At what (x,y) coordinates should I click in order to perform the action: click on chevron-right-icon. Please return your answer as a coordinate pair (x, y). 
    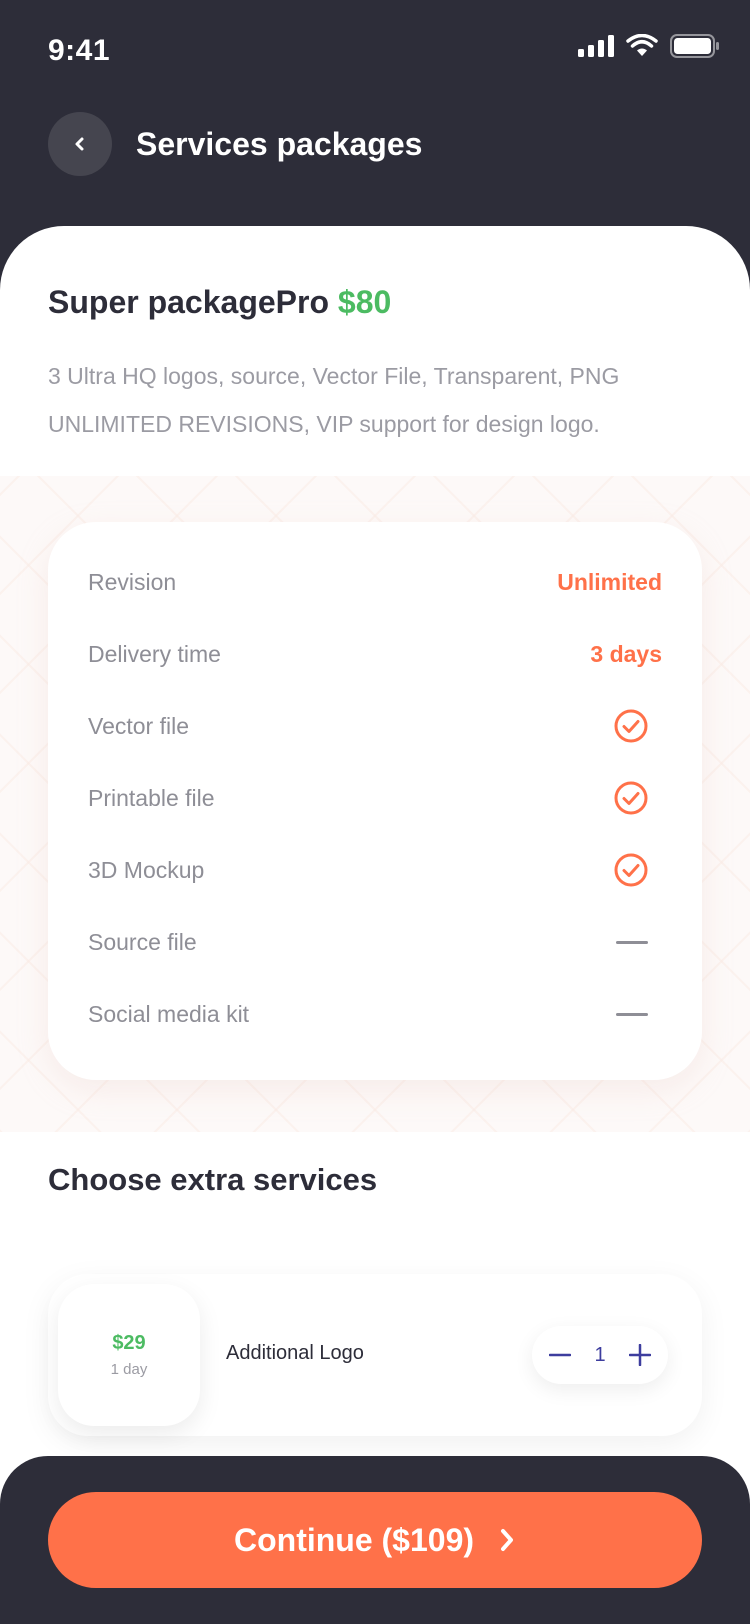
    Looking at the image, I should click on (507, 1540).